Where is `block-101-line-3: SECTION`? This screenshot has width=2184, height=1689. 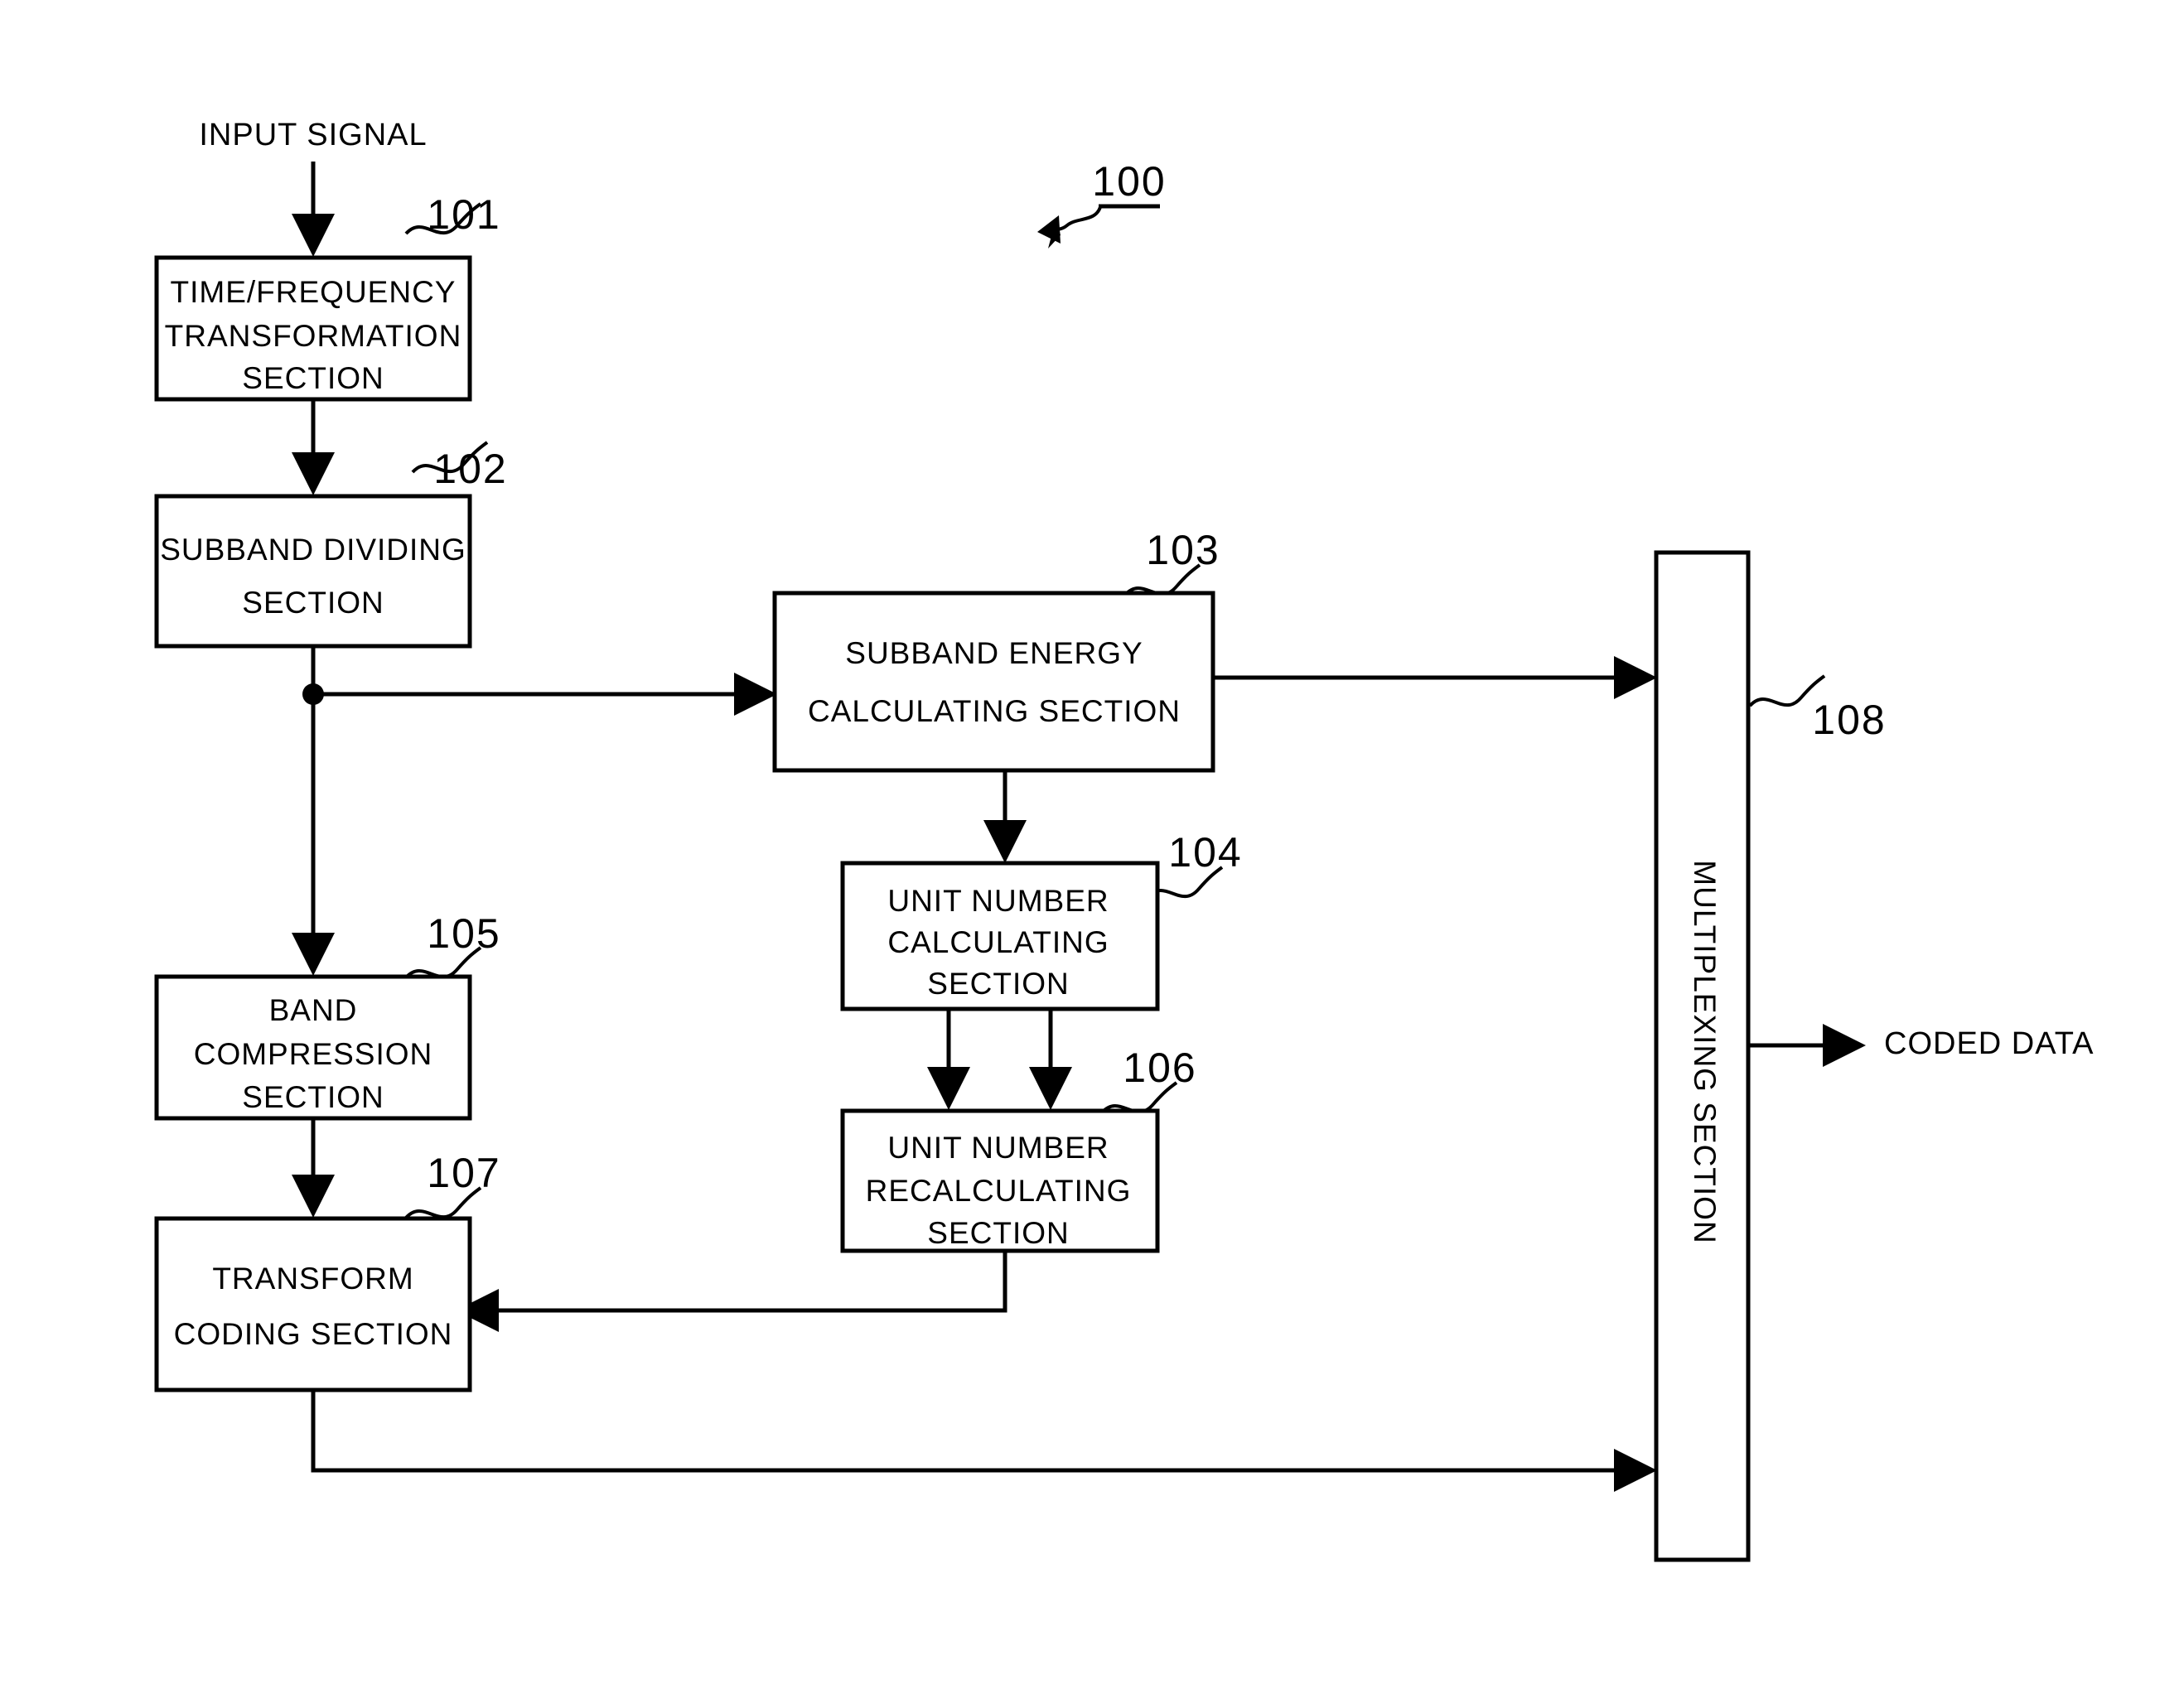 block-101-line-3: SECTION is located at coordinates (313, 378).